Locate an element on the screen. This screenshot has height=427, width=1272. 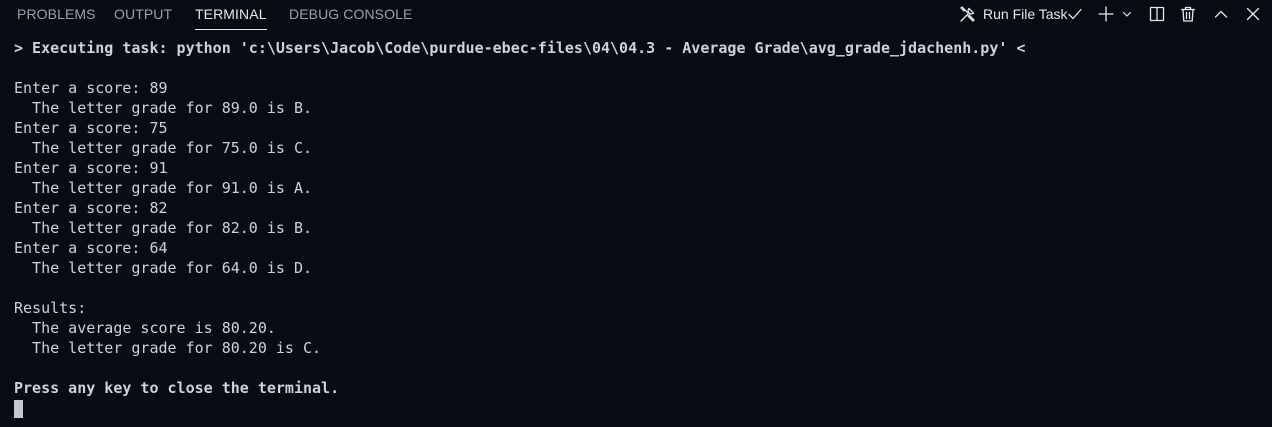
active-tab-indicator is located at coordinates (231, 29).